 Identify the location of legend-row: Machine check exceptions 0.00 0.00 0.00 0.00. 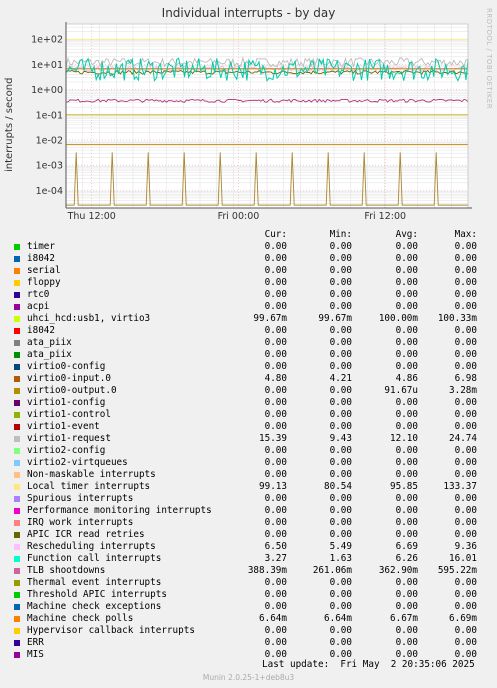
(248, 607).